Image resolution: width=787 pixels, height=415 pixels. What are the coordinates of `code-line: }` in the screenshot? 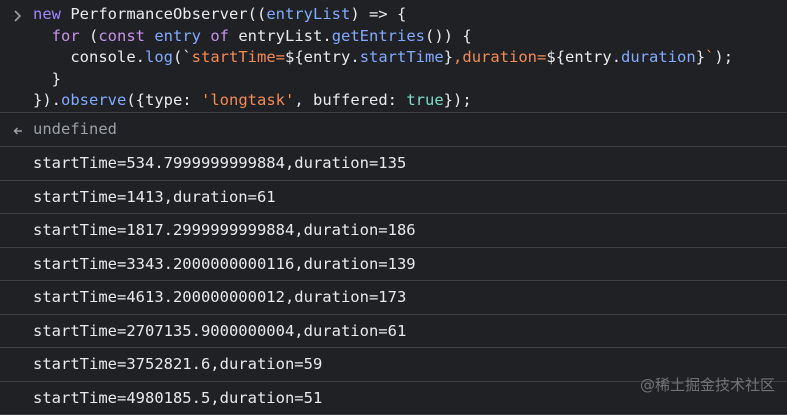 It's located at (393, 80).